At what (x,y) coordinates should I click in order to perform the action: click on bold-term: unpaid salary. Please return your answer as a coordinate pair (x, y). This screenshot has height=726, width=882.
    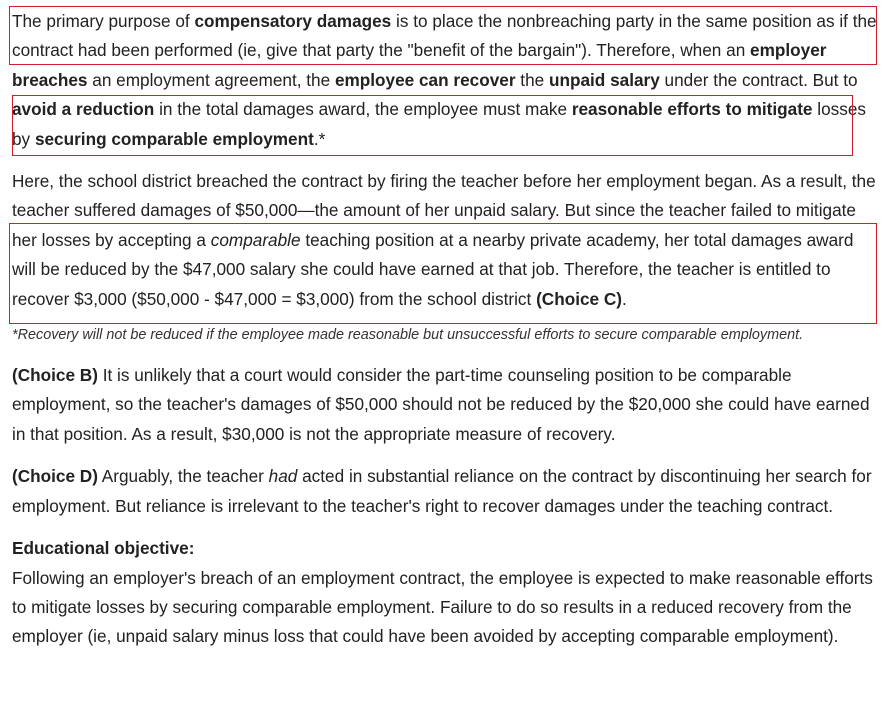
    Looking at the image, I should click on (604, 79).